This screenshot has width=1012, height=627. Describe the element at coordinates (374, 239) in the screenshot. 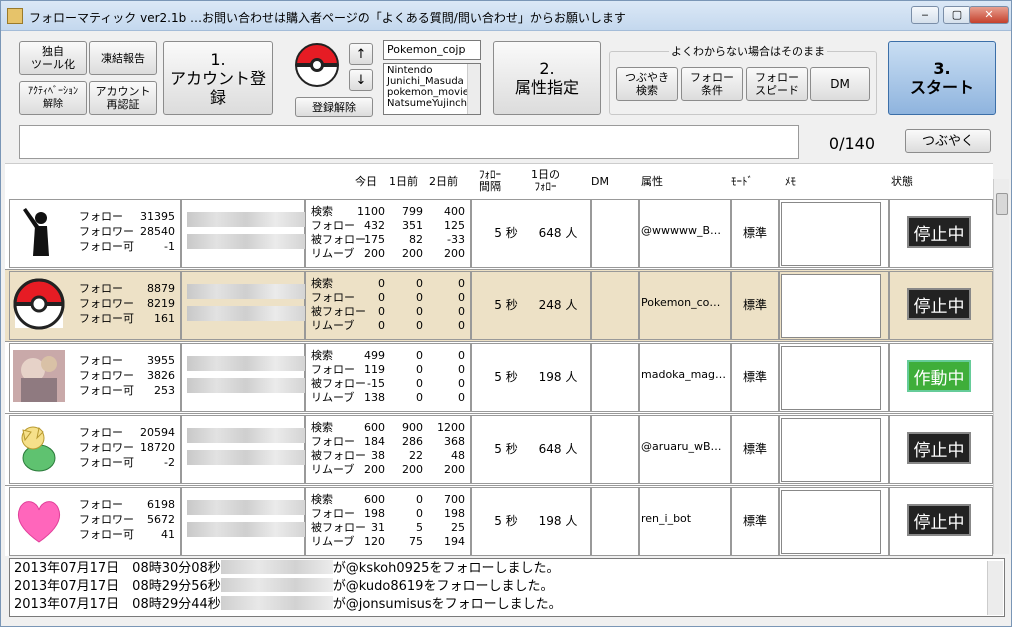

I see `grid-value: 175` at that location.